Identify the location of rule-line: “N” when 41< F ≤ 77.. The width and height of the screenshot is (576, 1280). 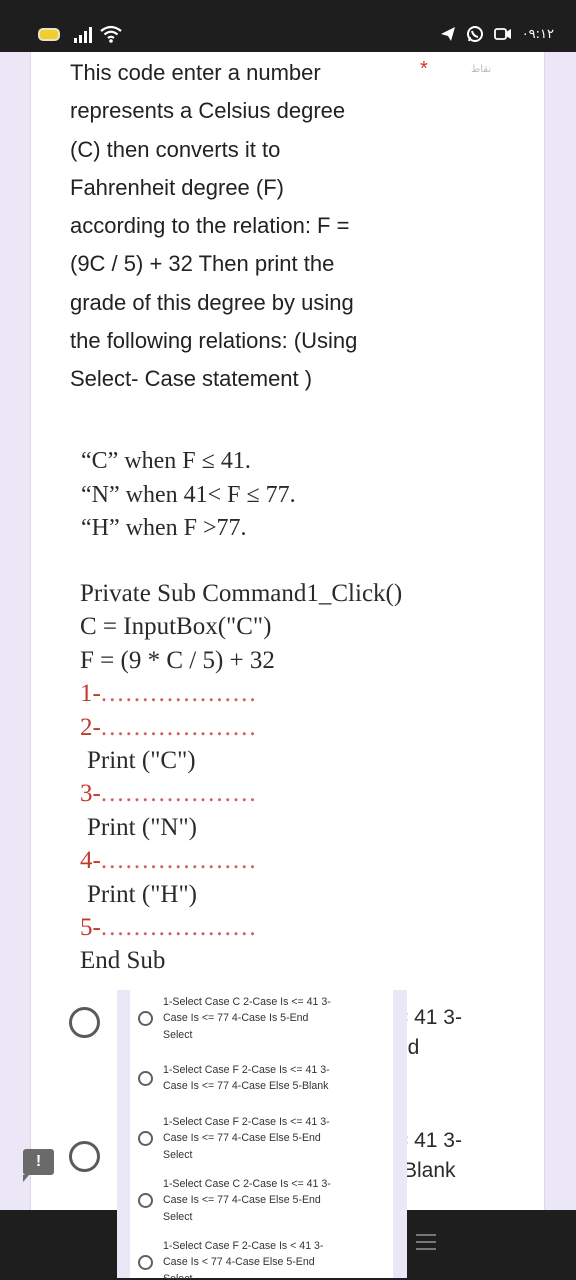
(188, 494).